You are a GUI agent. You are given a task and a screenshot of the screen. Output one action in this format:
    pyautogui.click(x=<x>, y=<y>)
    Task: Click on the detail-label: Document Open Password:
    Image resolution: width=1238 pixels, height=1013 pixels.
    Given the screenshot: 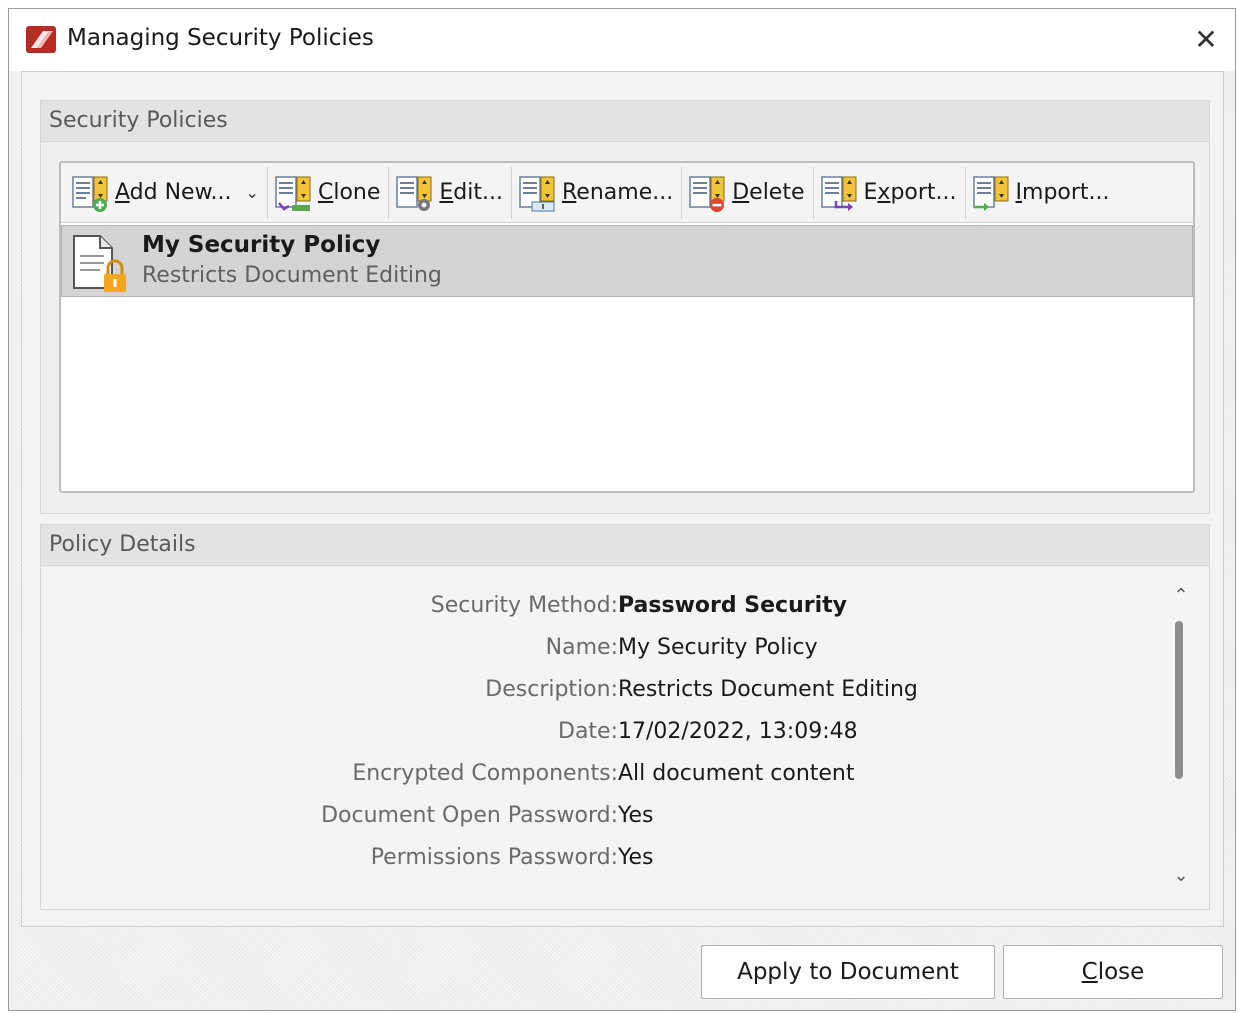 What is the action you would take?
    pyautogui.click(x=469, y=815)
    